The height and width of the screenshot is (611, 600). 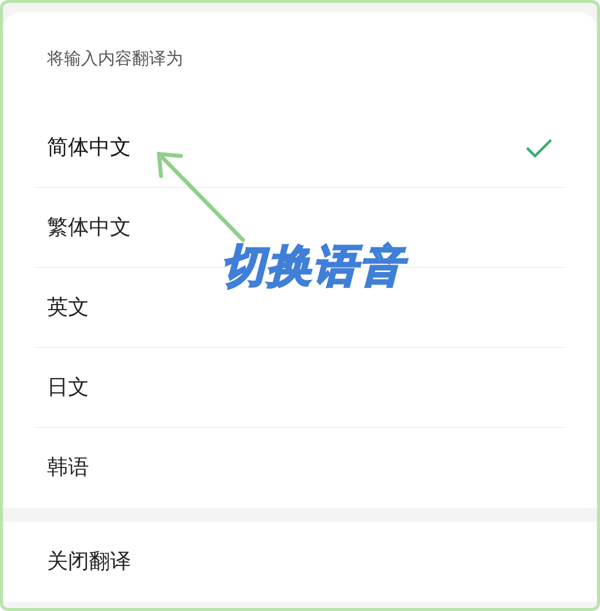 What do you see at coordinates (300, 468) in the screenshot?
I see `language-option: 韩语` at bounding box center [300, 468].